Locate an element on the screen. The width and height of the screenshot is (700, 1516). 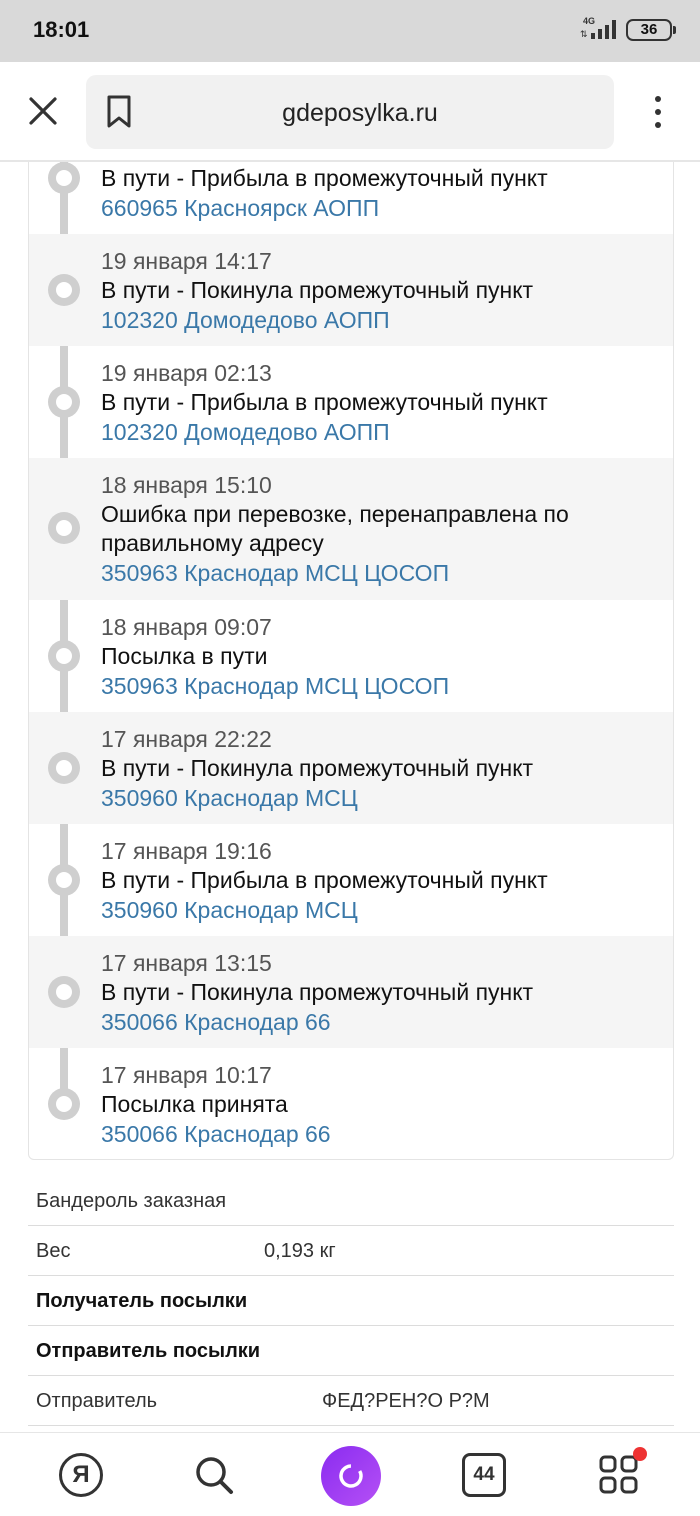
sender-heading: Отправитель посылки is located at coordinates (148, 1351).